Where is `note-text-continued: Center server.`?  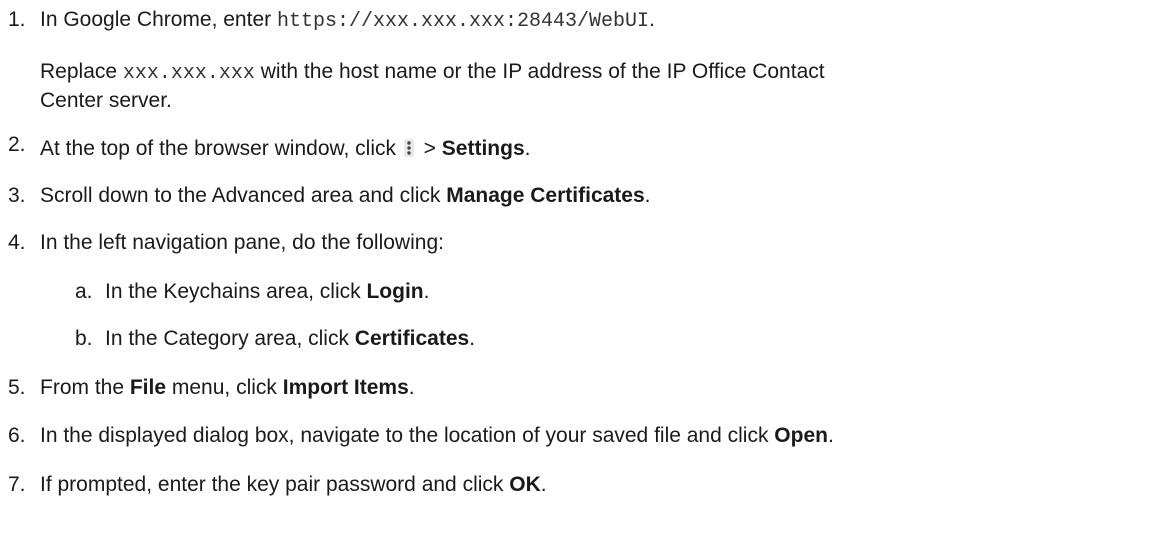
note-text-continued: Center server. is located at coordinates (106, 100).